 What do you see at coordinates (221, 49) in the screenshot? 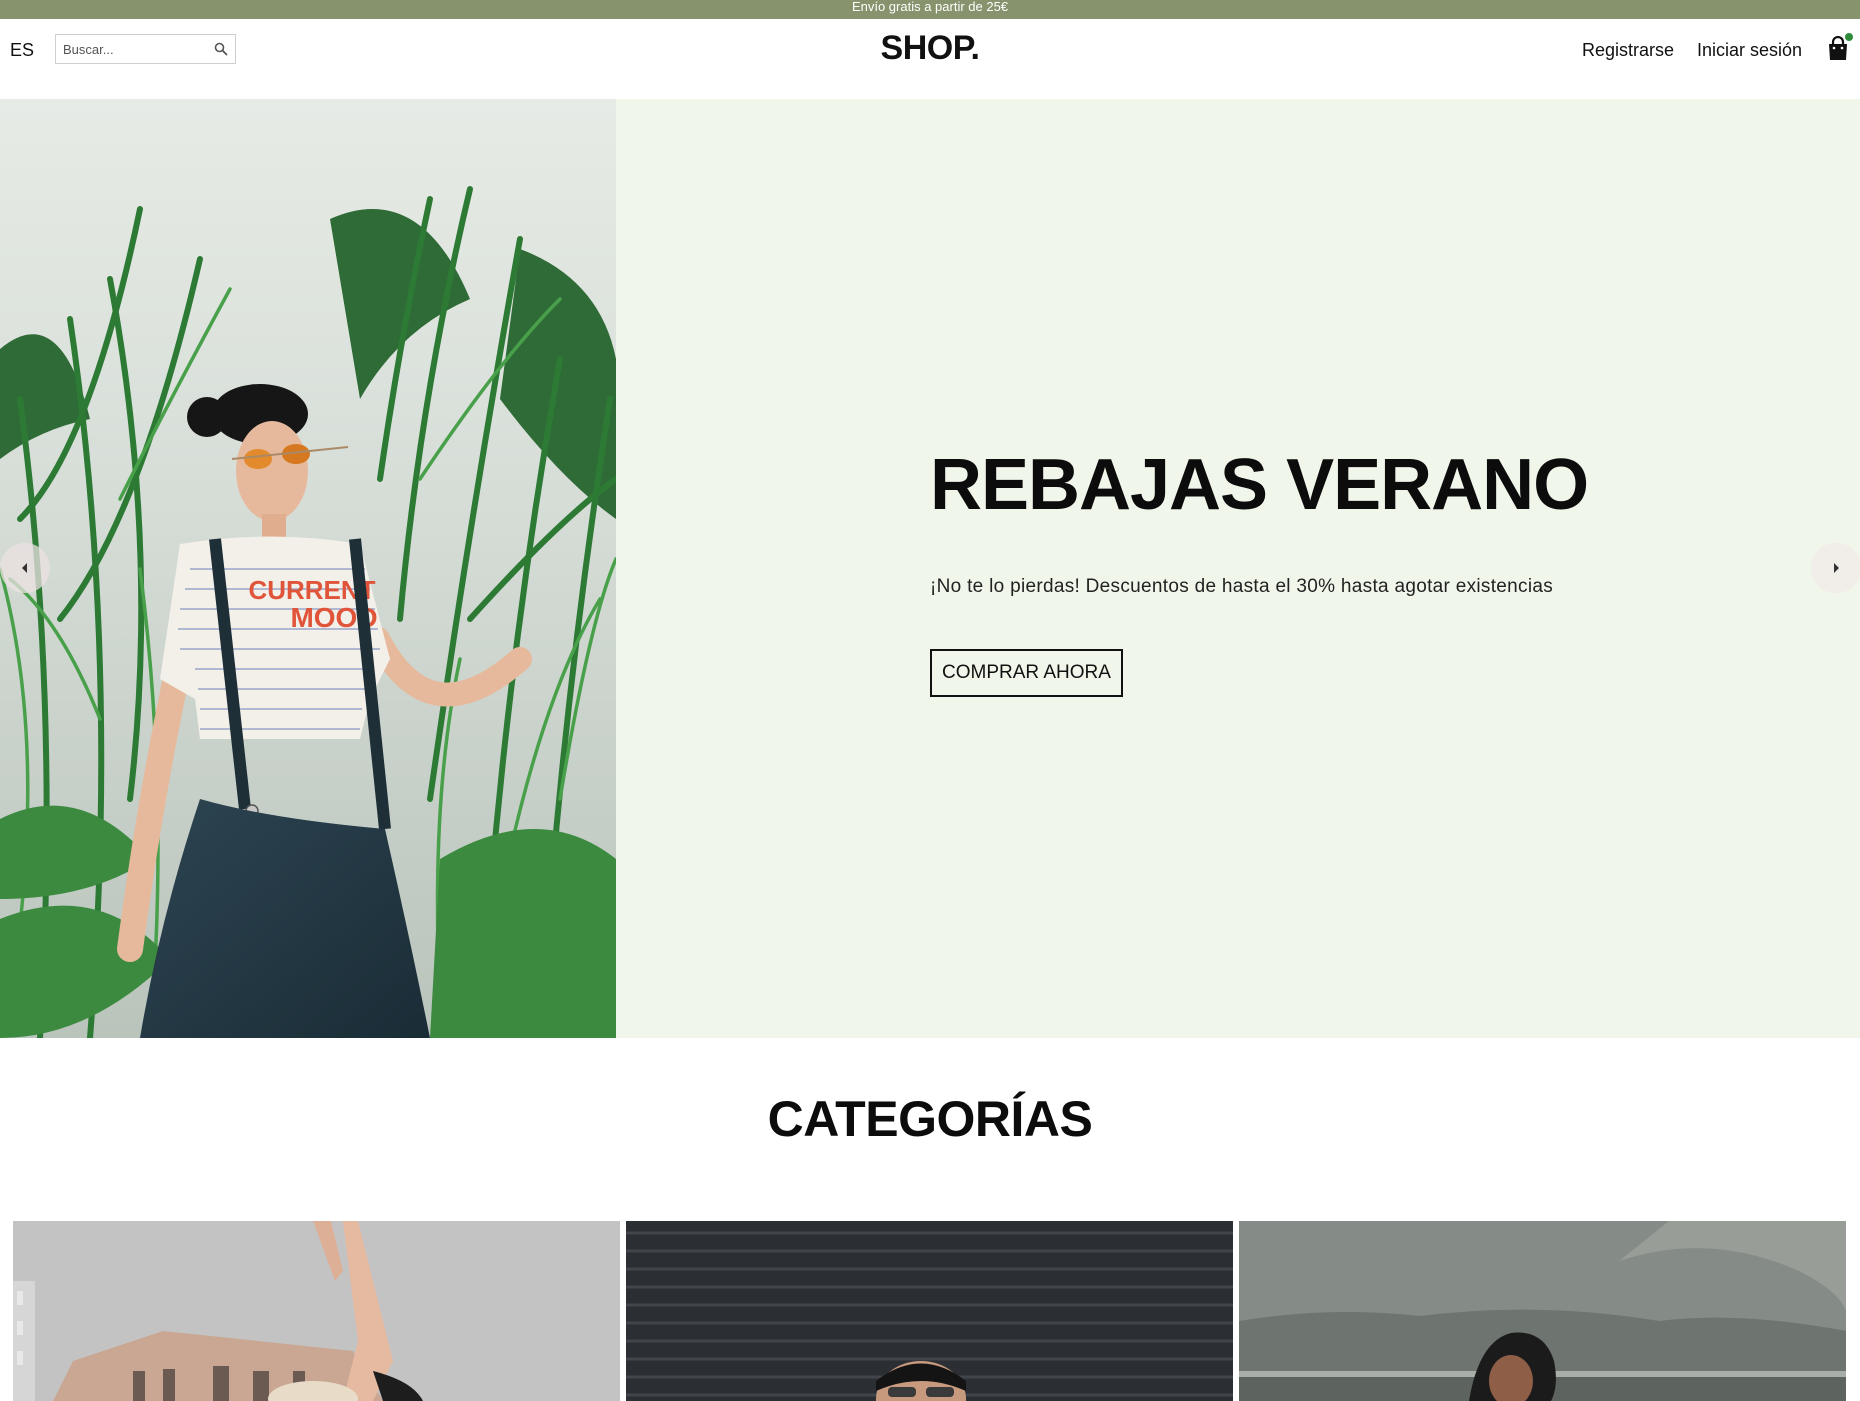
I see `search-icon` at bounding box center [221, 49].